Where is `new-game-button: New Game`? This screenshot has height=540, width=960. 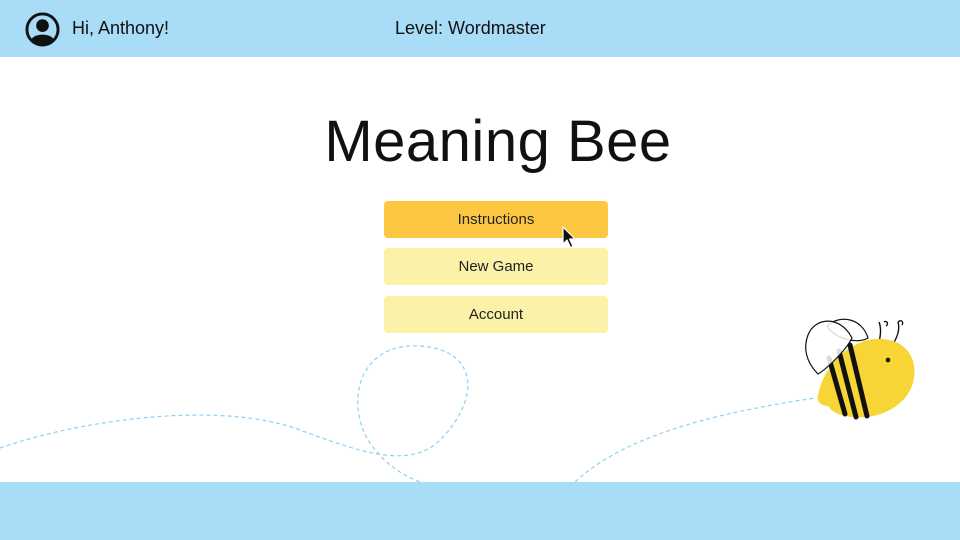
new-game-button: New Game is located at coordinates (496, 266).